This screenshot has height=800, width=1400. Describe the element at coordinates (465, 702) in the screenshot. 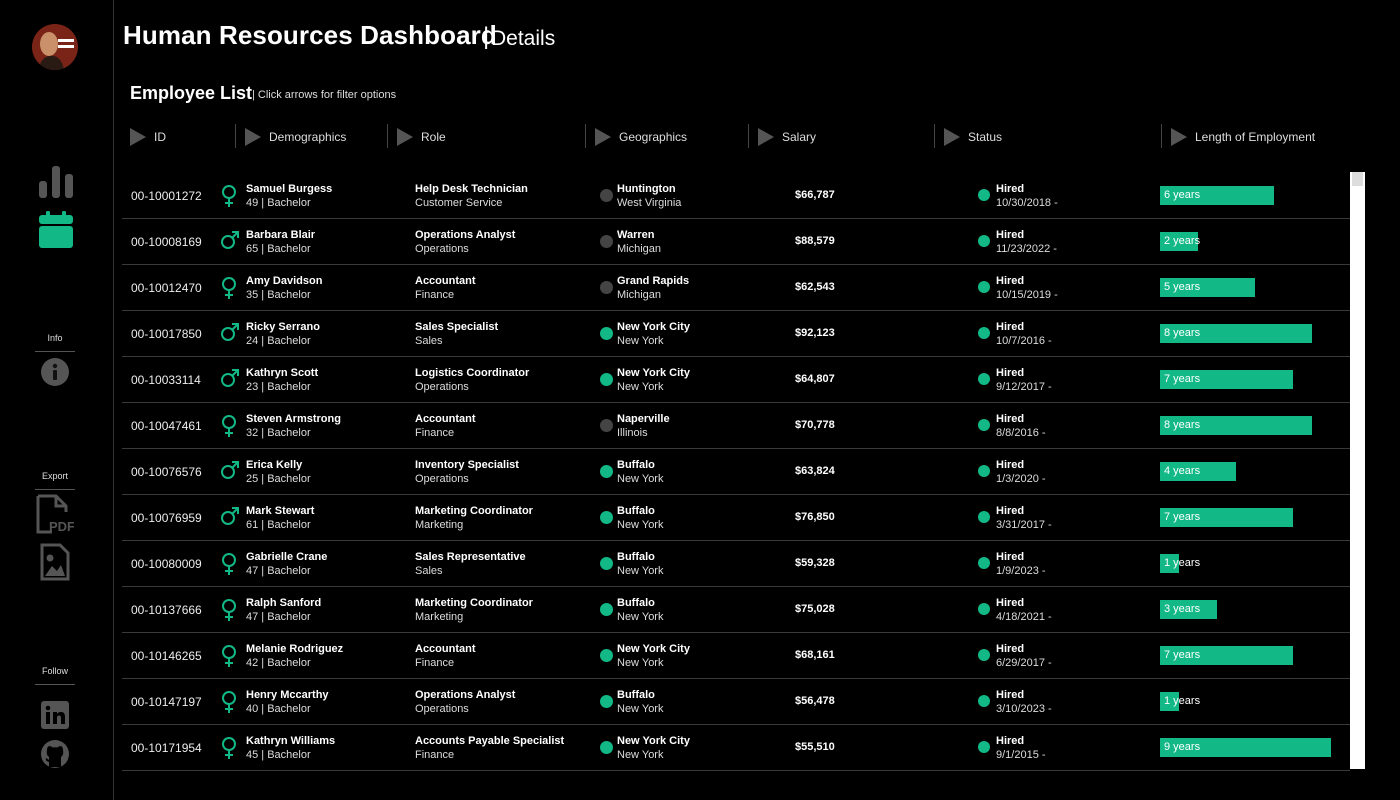

I see `employee-role: Operations Analyst Operations` at that location.